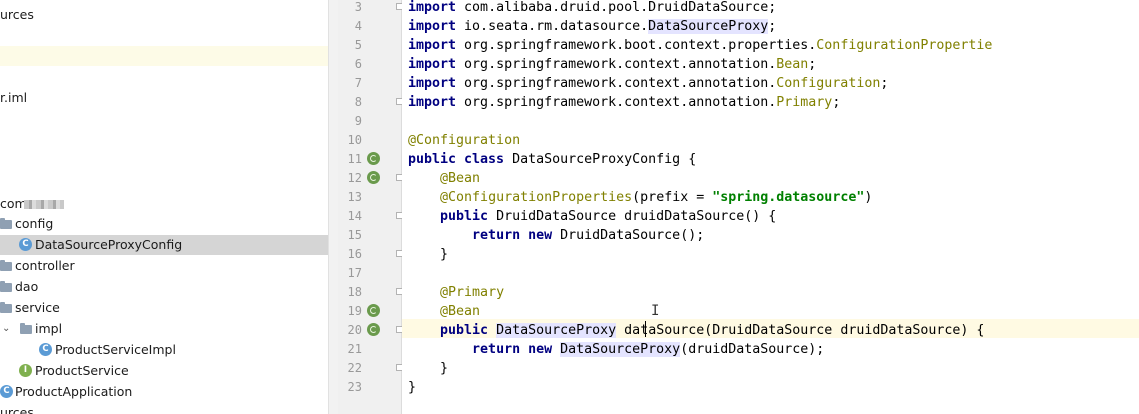  Describe the element at coordinates (49, 328) in the screenshot. I see `tree-row-label: impl` at that location.